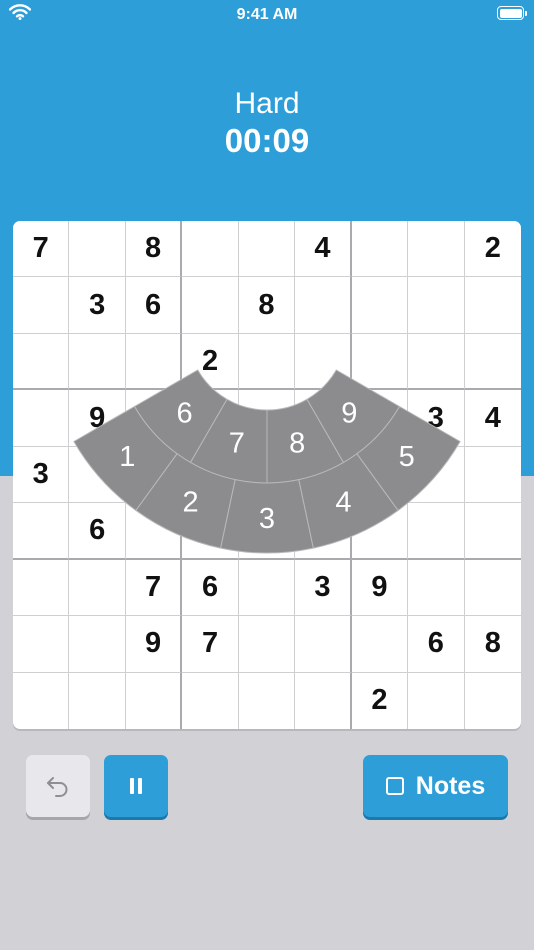 The image size is (534, 950). Describe the element at coordinates (512, 13) in the screenshot. I see `battery-icon` at that location.